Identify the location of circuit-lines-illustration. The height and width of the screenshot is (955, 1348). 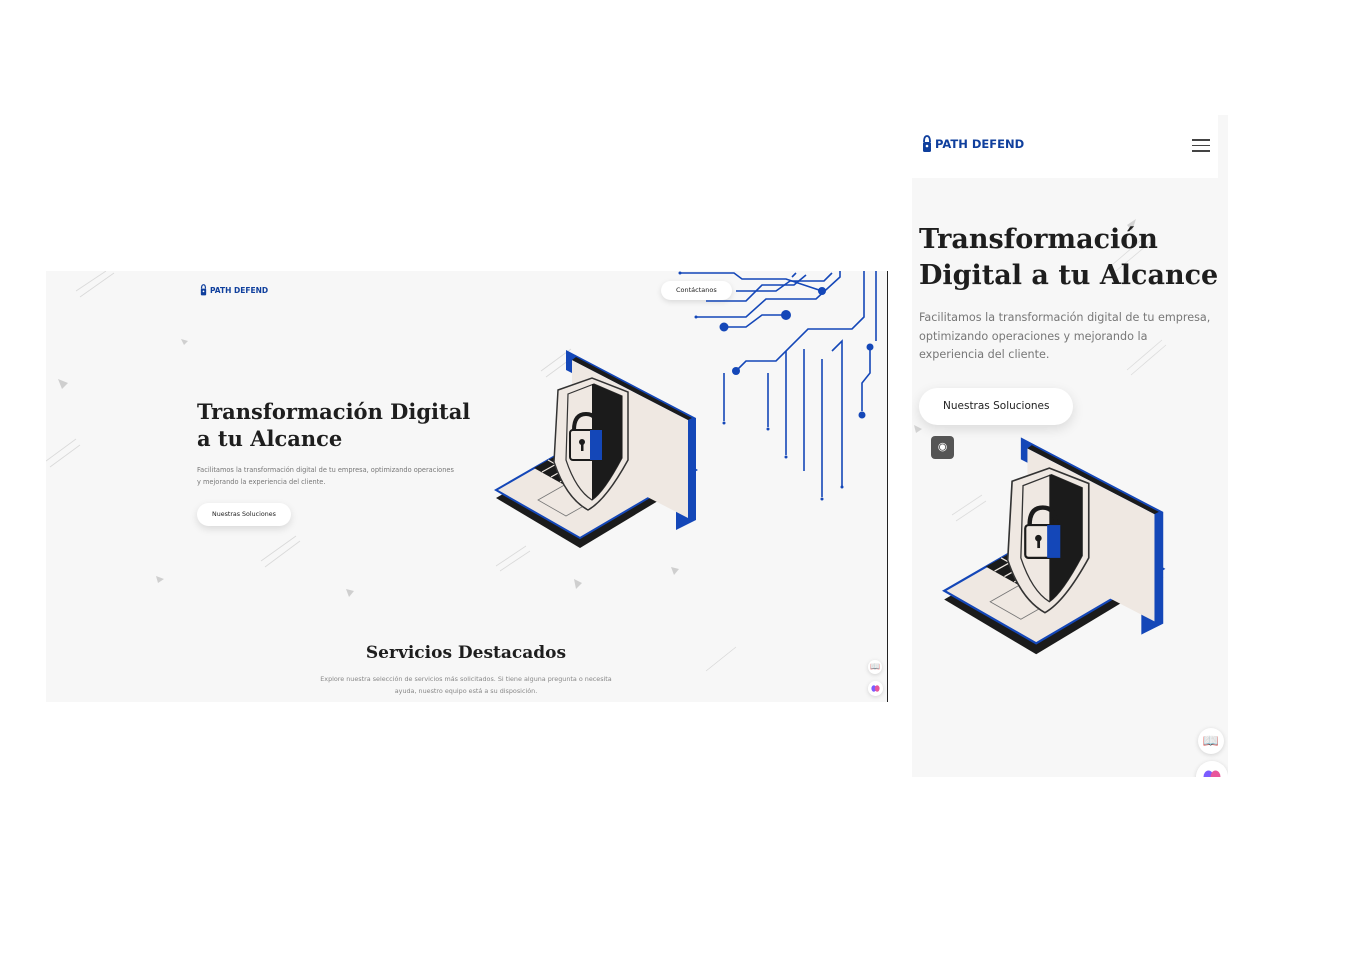
(777, 386).